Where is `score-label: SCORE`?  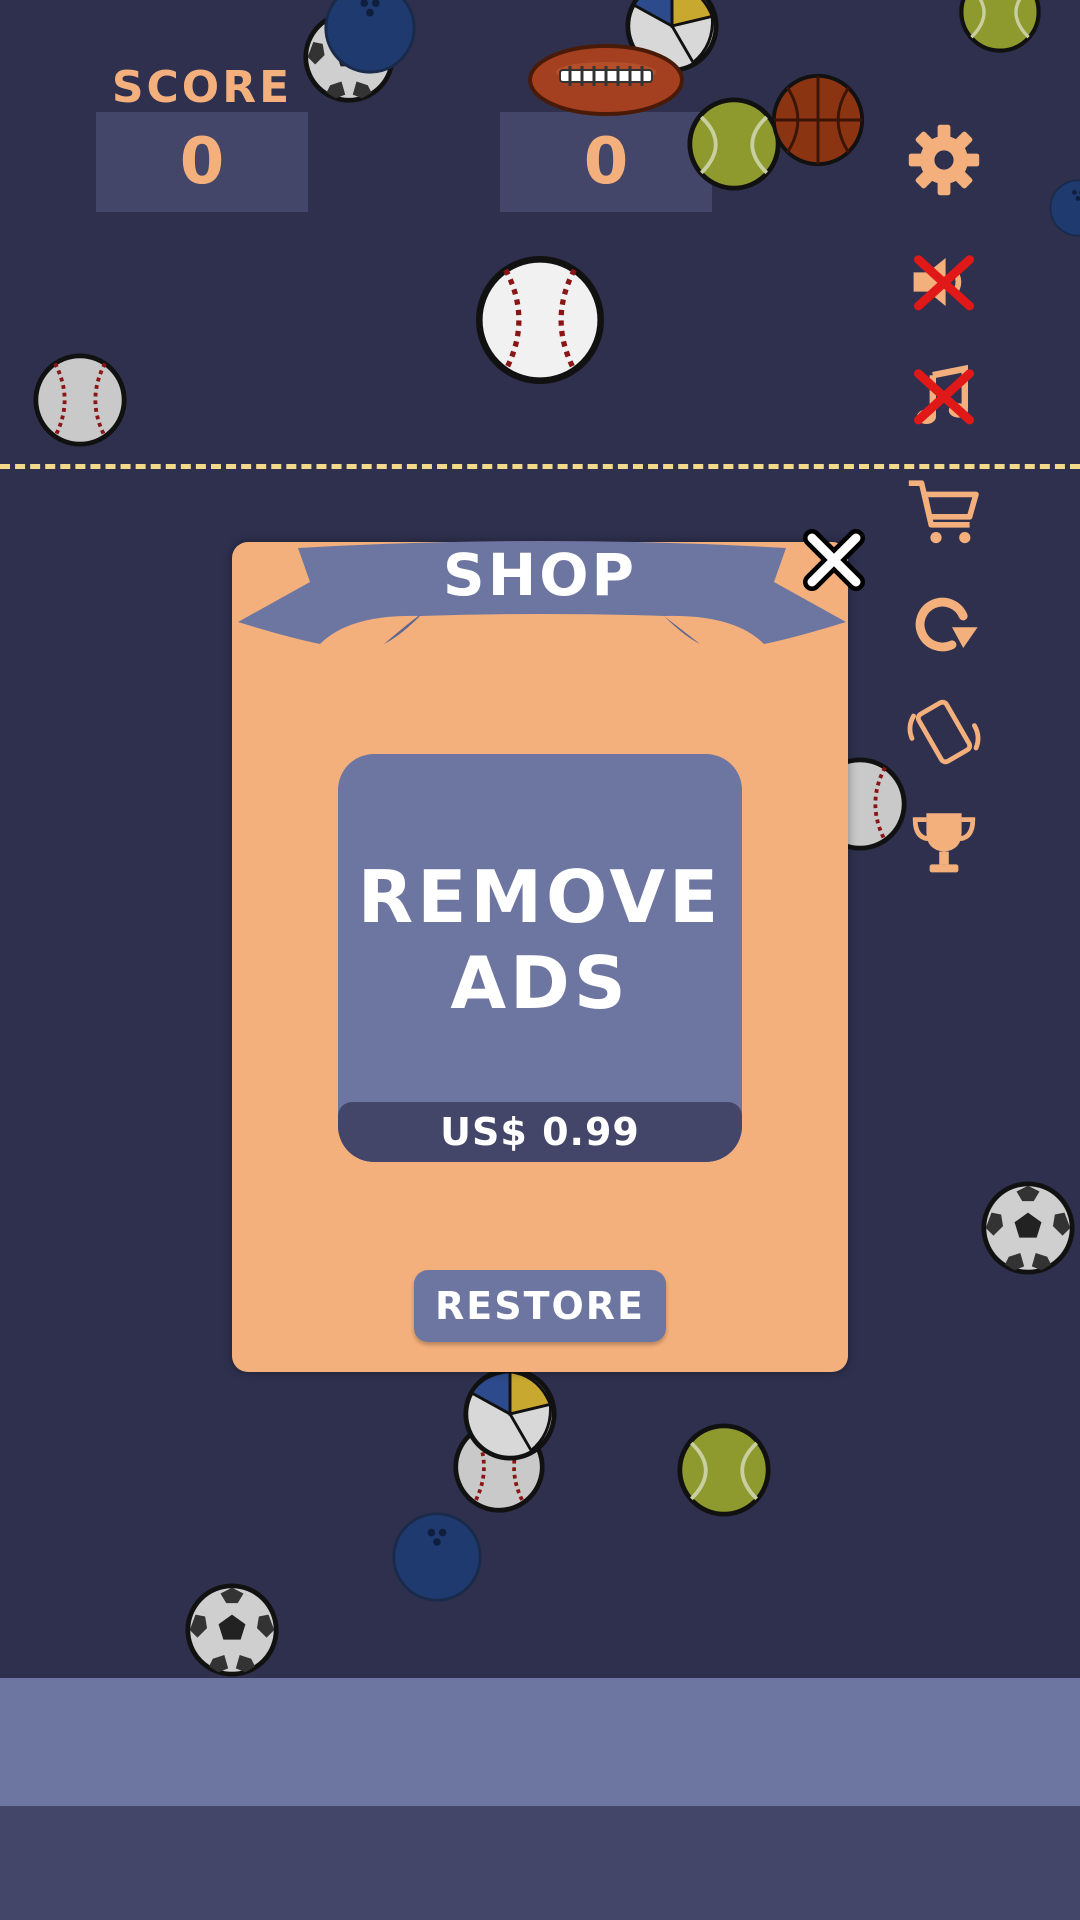
score-label: SCORE is located at coordinates (202, 87).